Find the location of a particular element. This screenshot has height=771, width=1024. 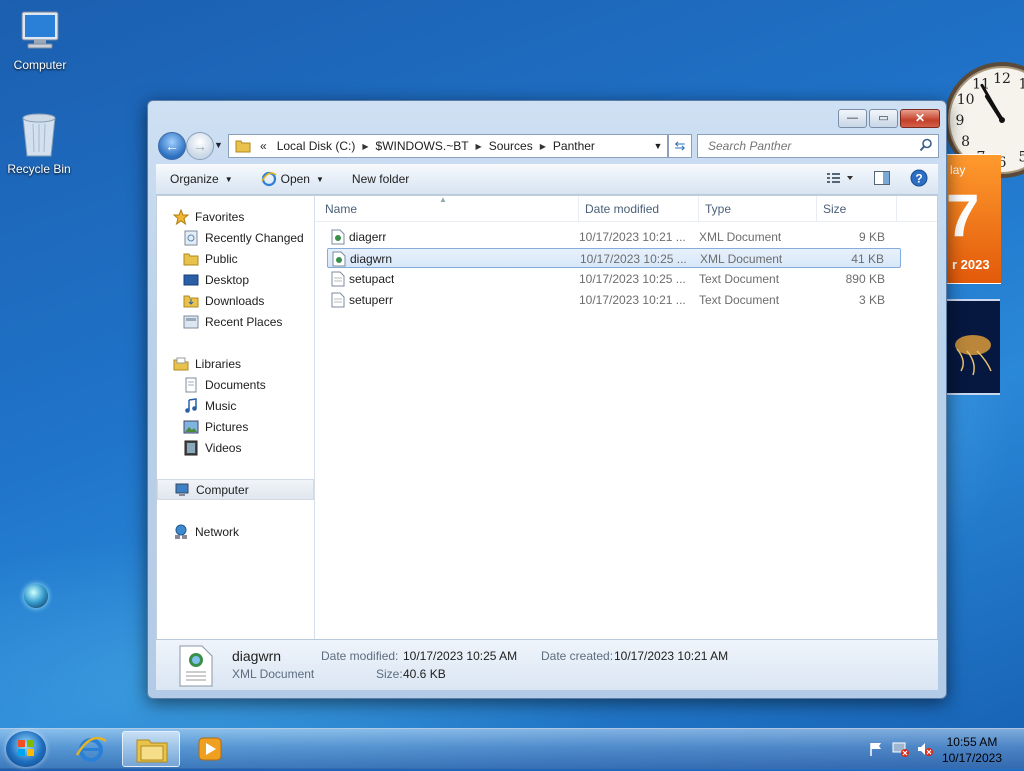

nav-label: Public is located at coordinates (221, 258).